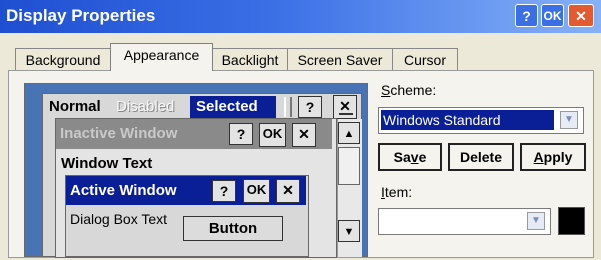 The height and width of the screenshot is (260, 601). Describe the element at coordinates (349, 231) in the screenshot. I see `scroll-down-arrow-icon: ▼` at that location.